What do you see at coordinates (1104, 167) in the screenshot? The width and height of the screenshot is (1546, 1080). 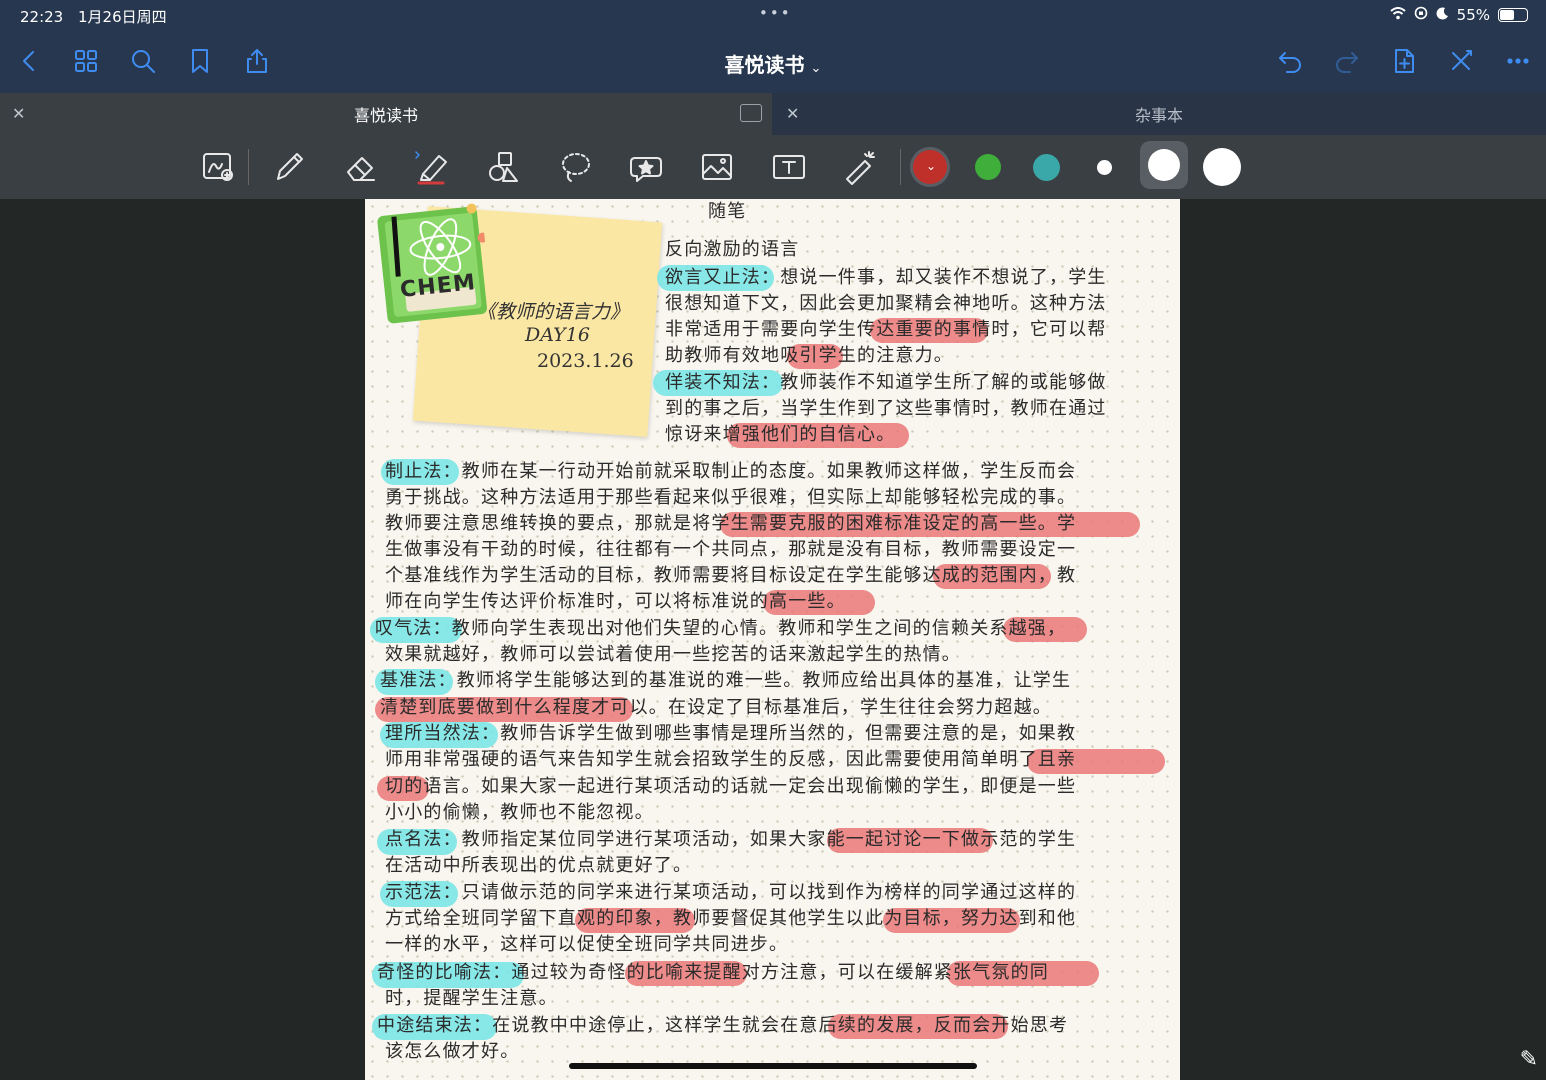 I see `size-small` at bounding box center [1104, 167].